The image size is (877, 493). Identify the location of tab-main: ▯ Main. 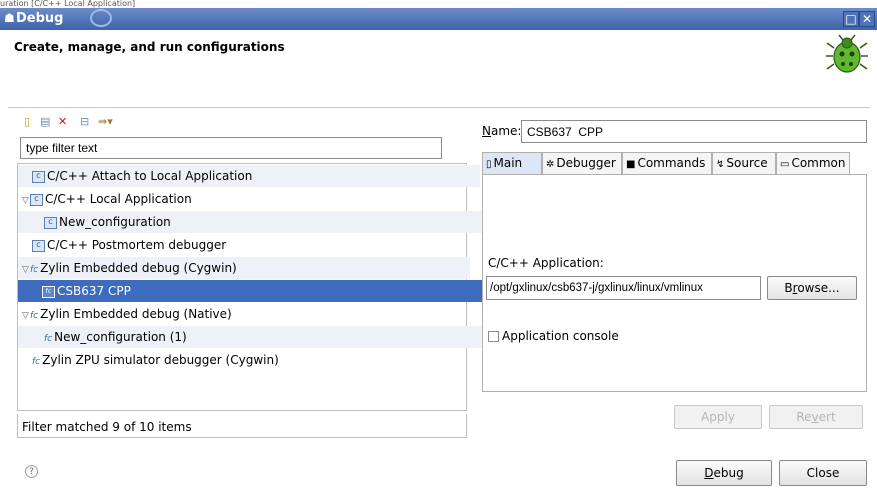
(512, 163).